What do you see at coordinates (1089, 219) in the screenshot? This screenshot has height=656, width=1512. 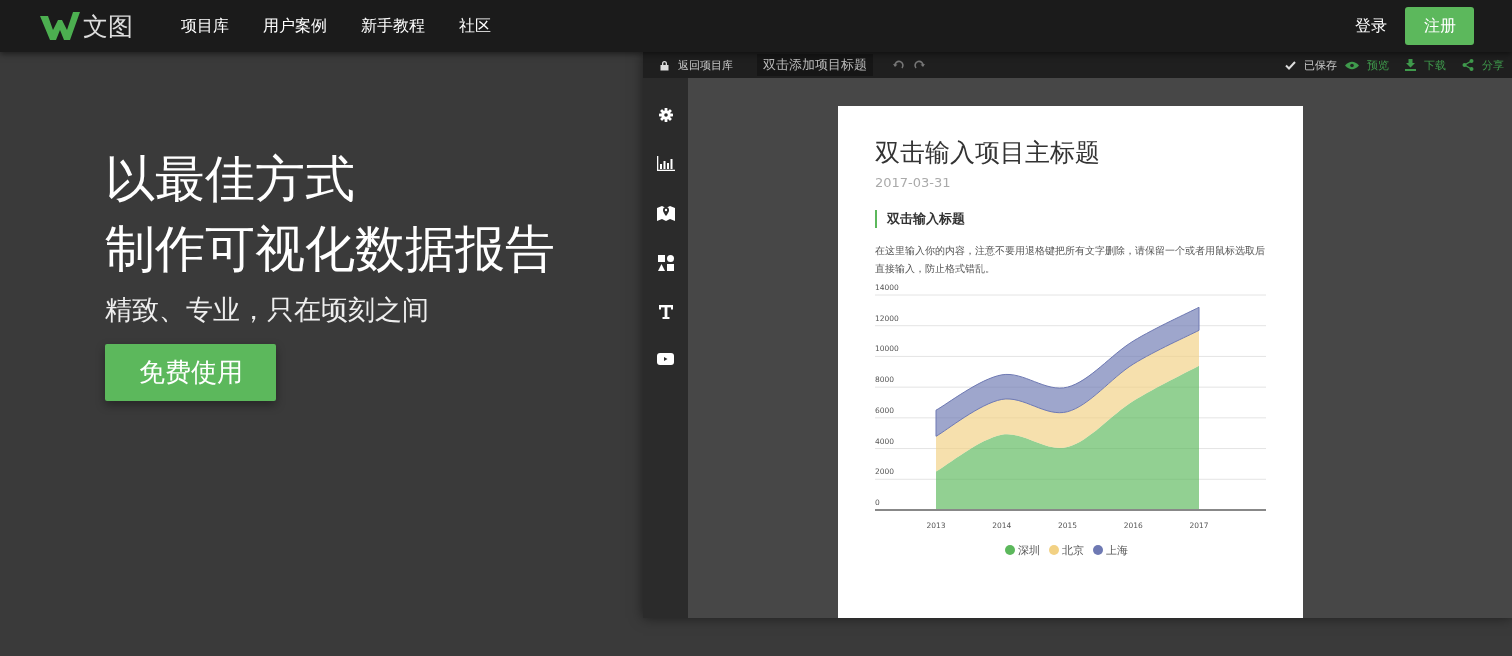 I see `section-heading: 双击输入标题` at bounding box center [1089, 219].